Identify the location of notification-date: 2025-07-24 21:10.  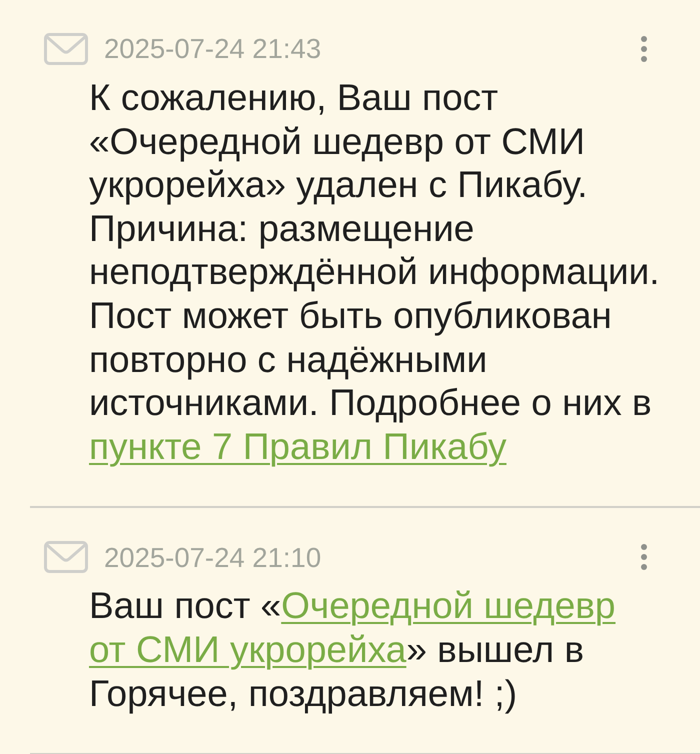
(213, 558).